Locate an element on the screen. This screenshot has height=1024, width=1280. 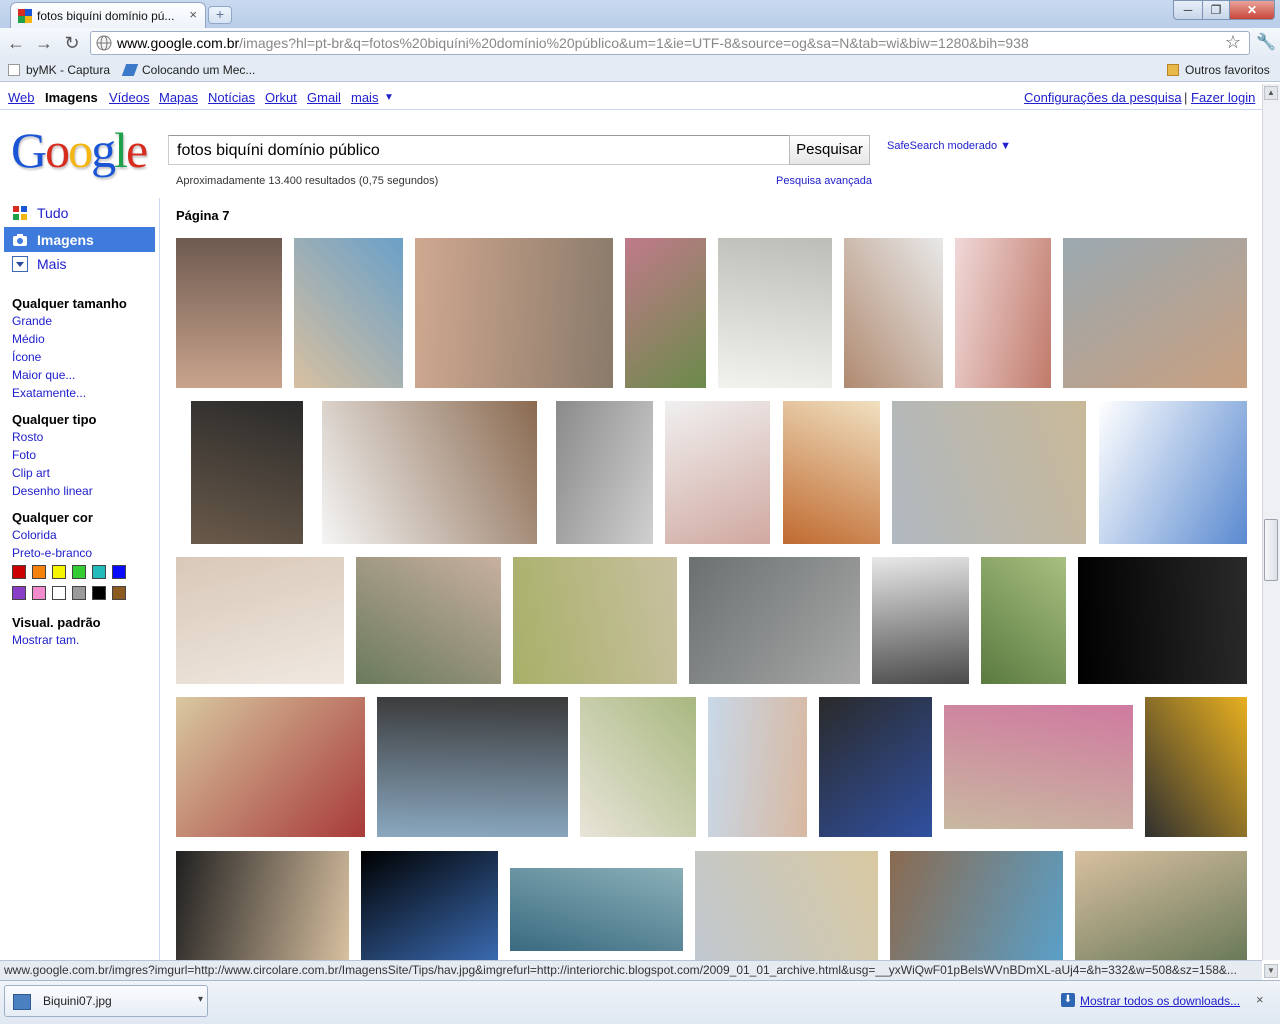
wrench-menu-icon: 🔧 is located at coordinates (1266, 42).